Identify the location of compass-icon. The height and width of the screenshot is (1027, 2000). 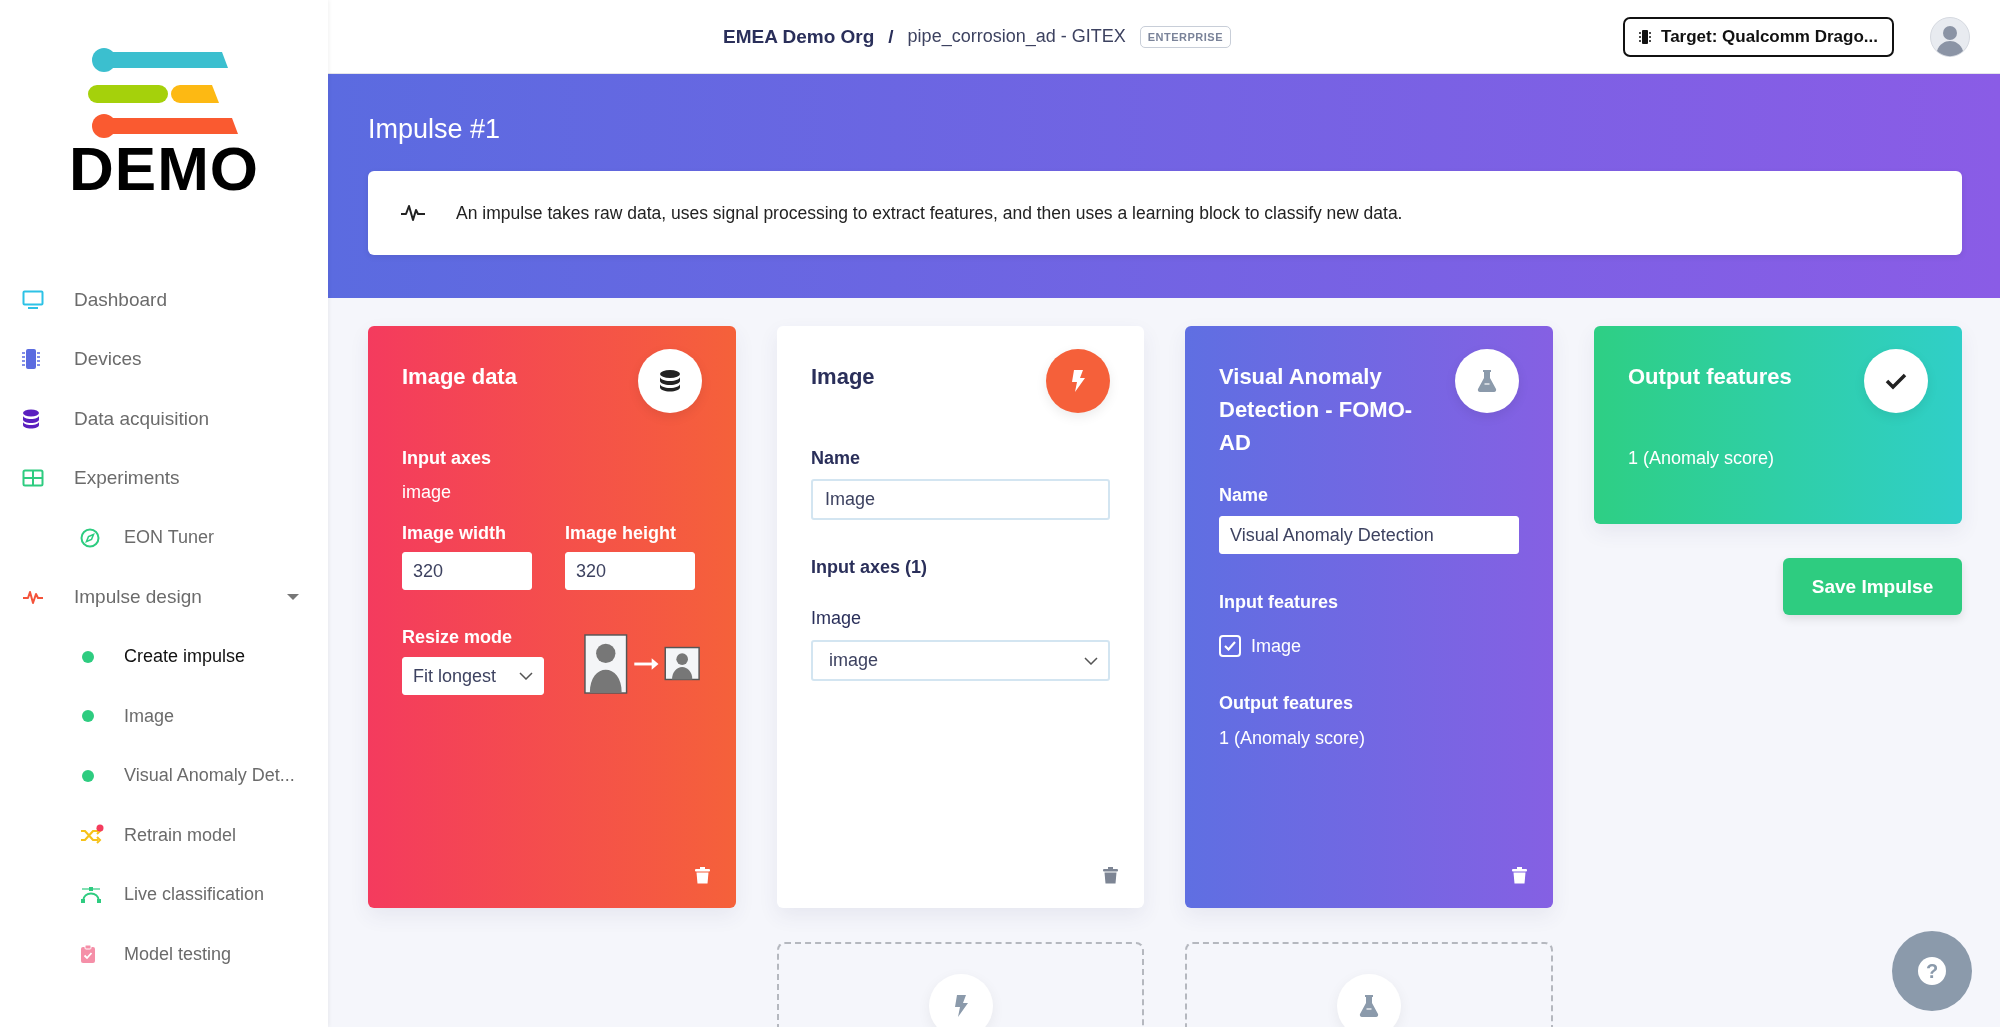
(90, 537).